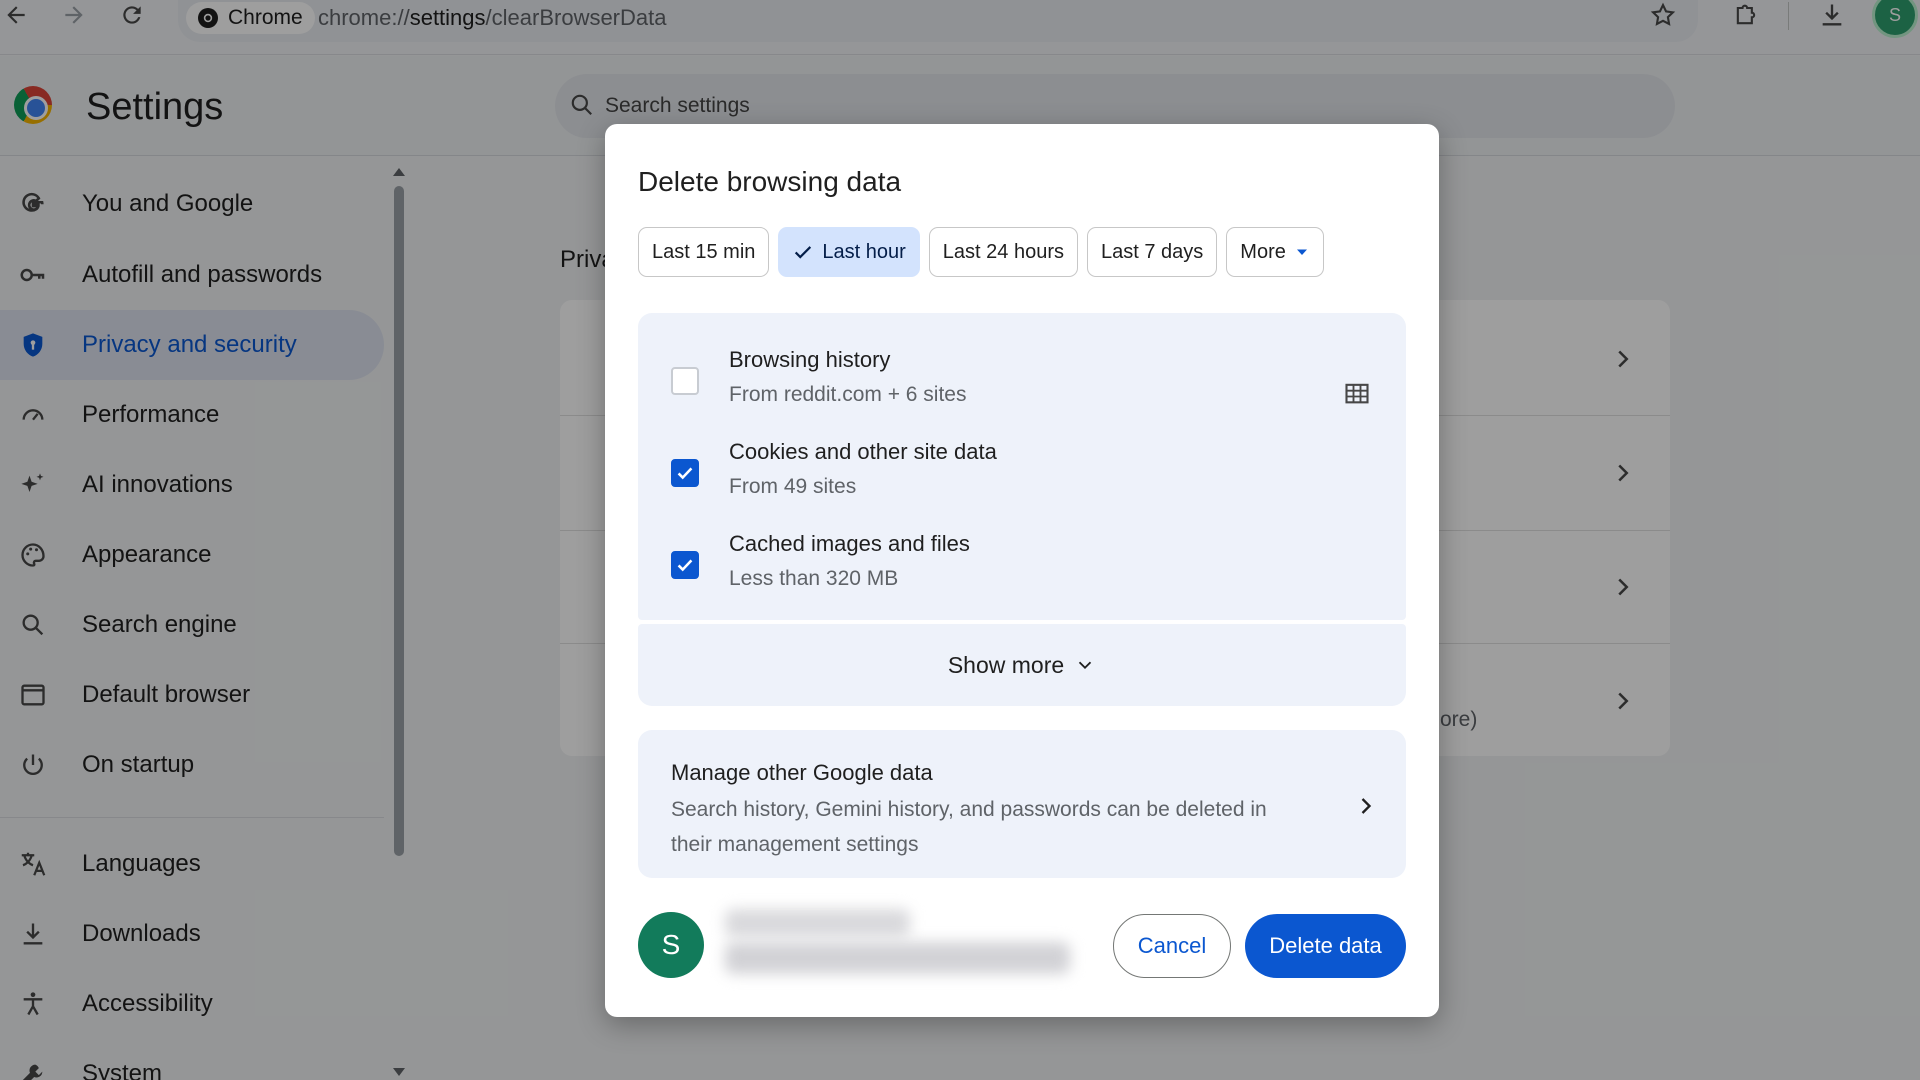  What do you see at coordinates (863, 451) in the screenshot?
I see `item-title: Cookies and other site data` at bounding box center [863, 451].